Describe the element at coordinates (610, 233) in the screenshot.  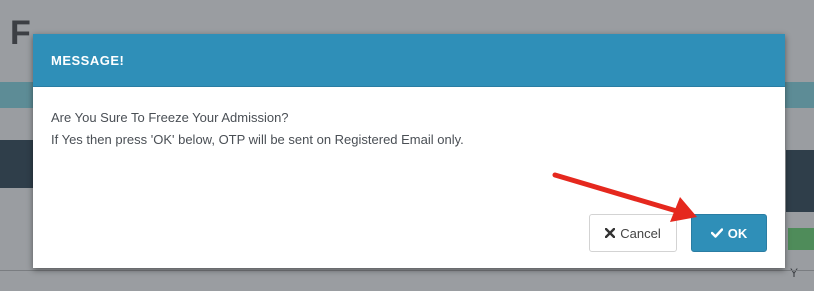
I see `times-icon` at that location.